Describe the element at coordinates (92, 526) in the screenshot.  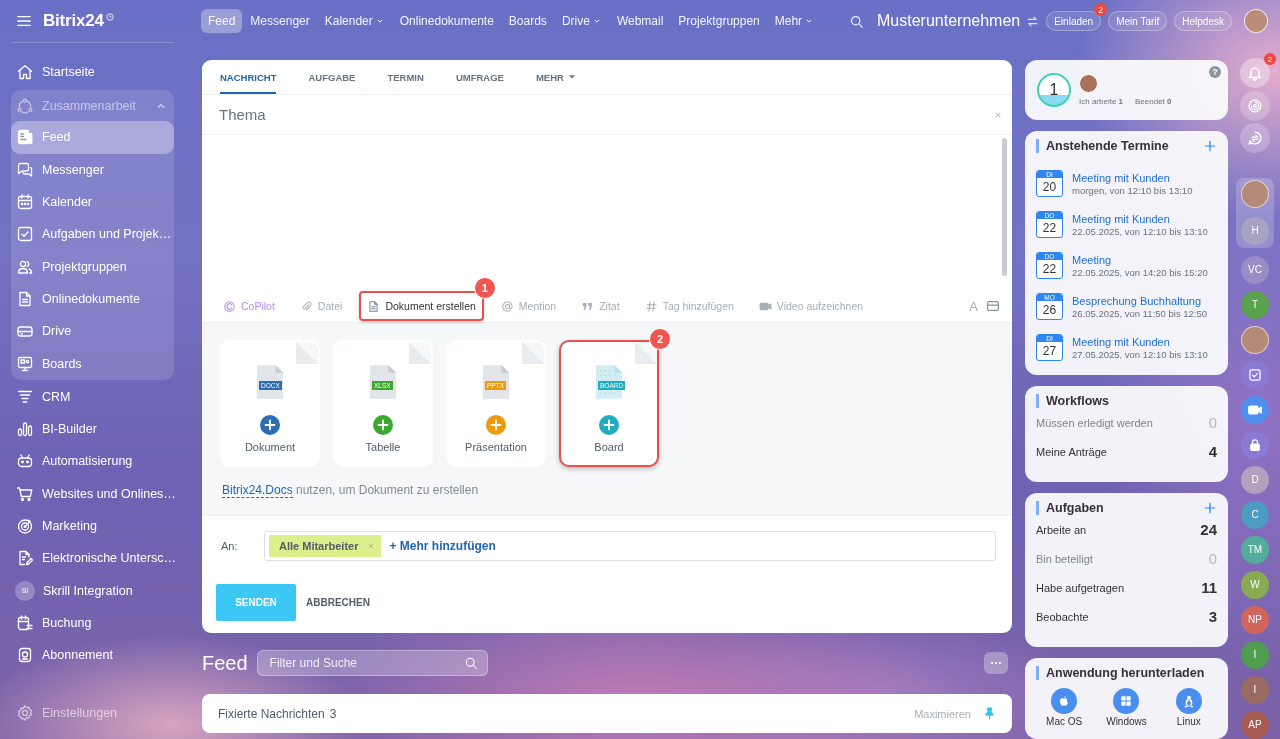
I see `sidebar-item: Marketing` at that location.